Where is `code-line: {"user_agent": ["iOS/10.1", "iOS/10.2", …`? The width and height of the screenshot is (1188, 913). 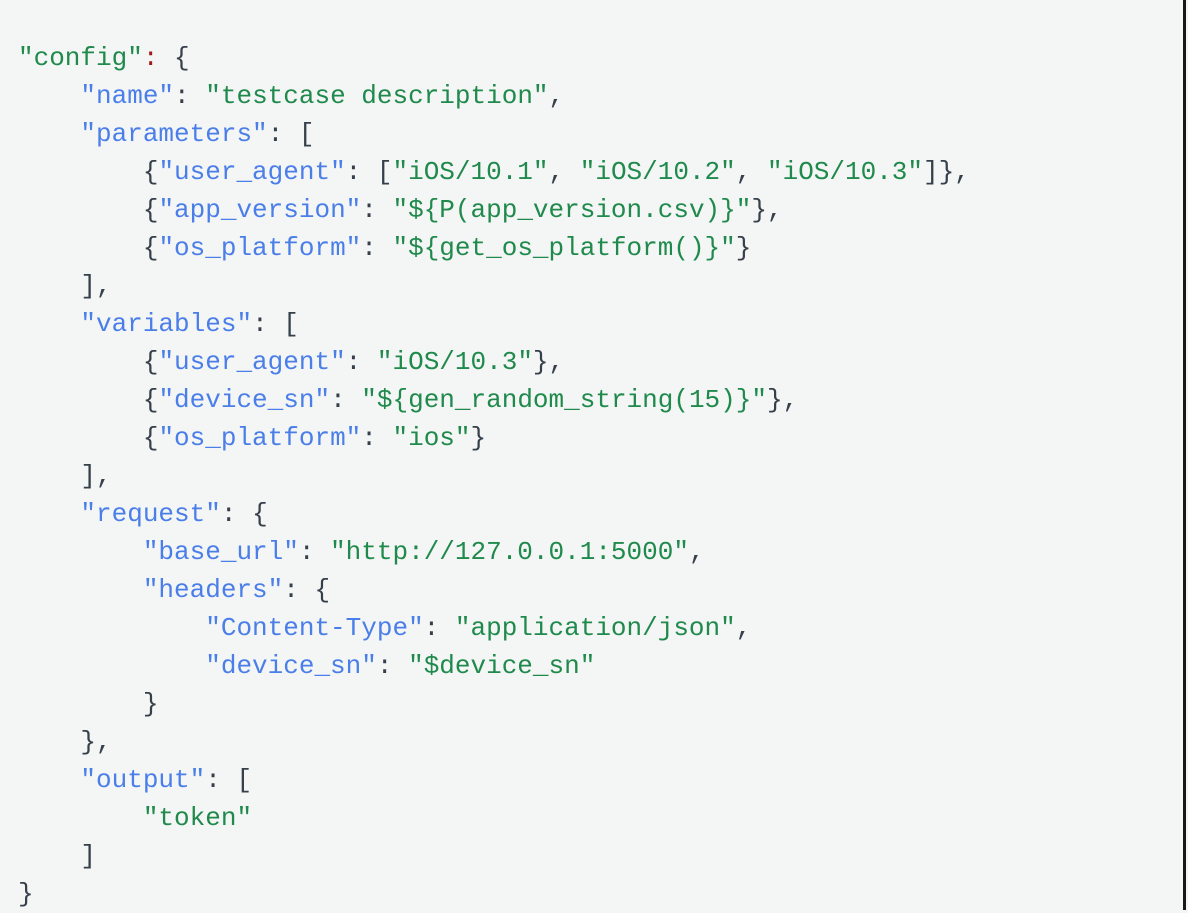
code-line: {"user_agent": ["iOS/10.1", "iOS/10.2", … is located at coordinates (494, 172).